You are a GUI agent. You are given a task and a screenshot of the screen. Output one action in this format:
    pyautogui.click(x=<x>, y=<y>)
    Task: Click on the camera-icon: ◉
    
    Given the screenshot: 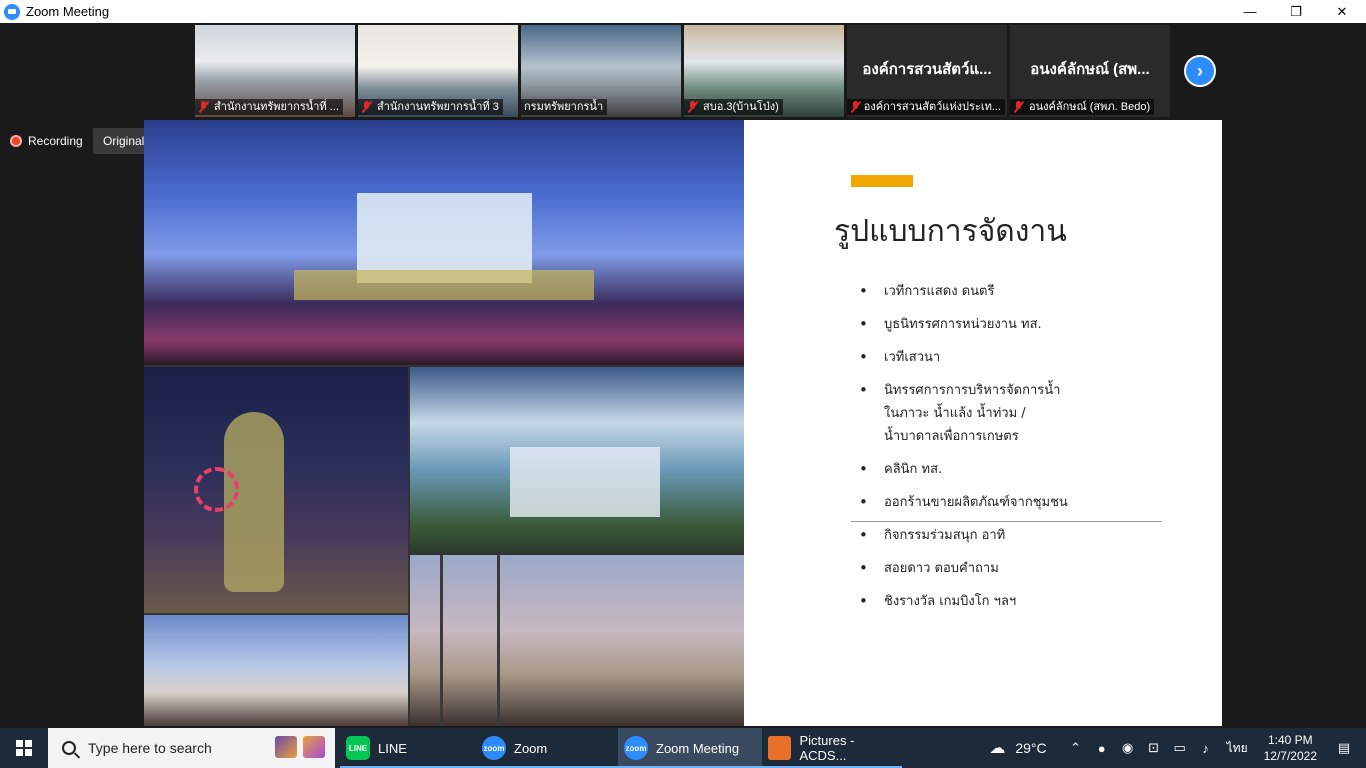 What is the action you would take?
    pyautogui.click(x=1128, y=748)
    